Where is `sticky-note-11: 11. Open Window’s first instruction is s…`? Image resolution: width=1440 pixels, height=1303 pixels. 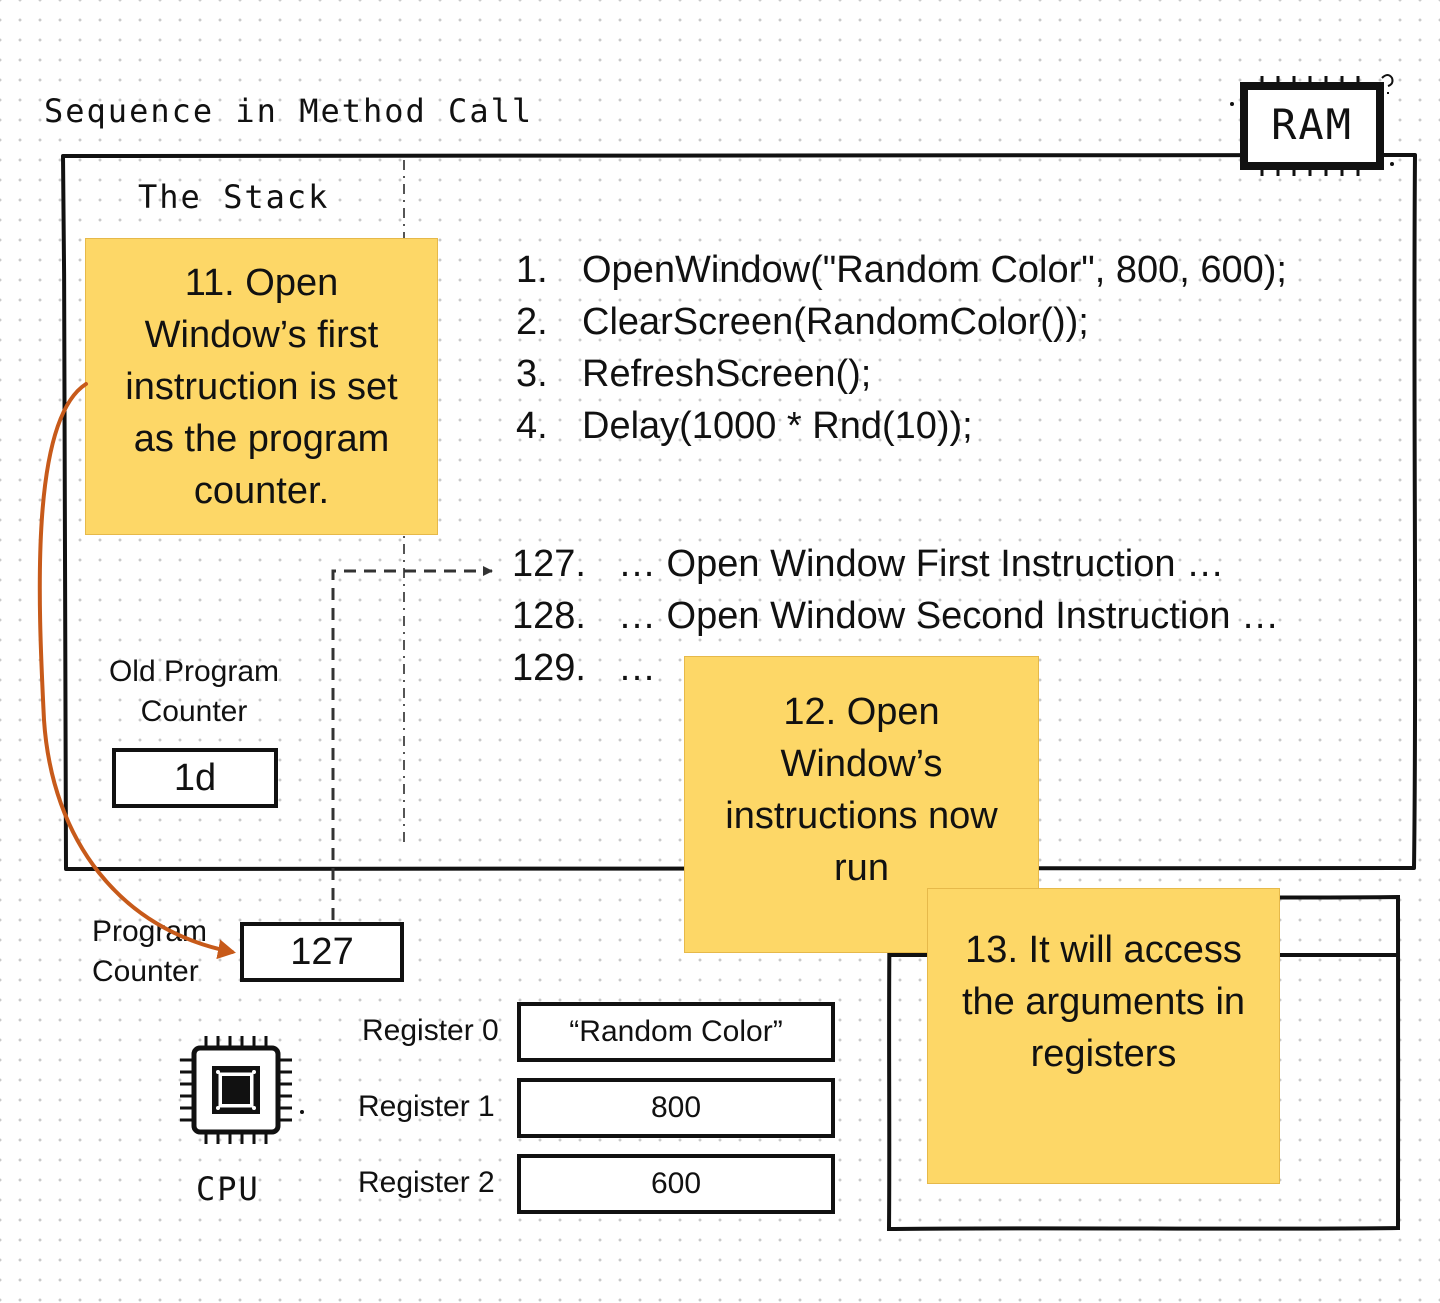 sticky-note-11: 11. Open Window’s first instruction is s… is located at coordinates (261, 386).